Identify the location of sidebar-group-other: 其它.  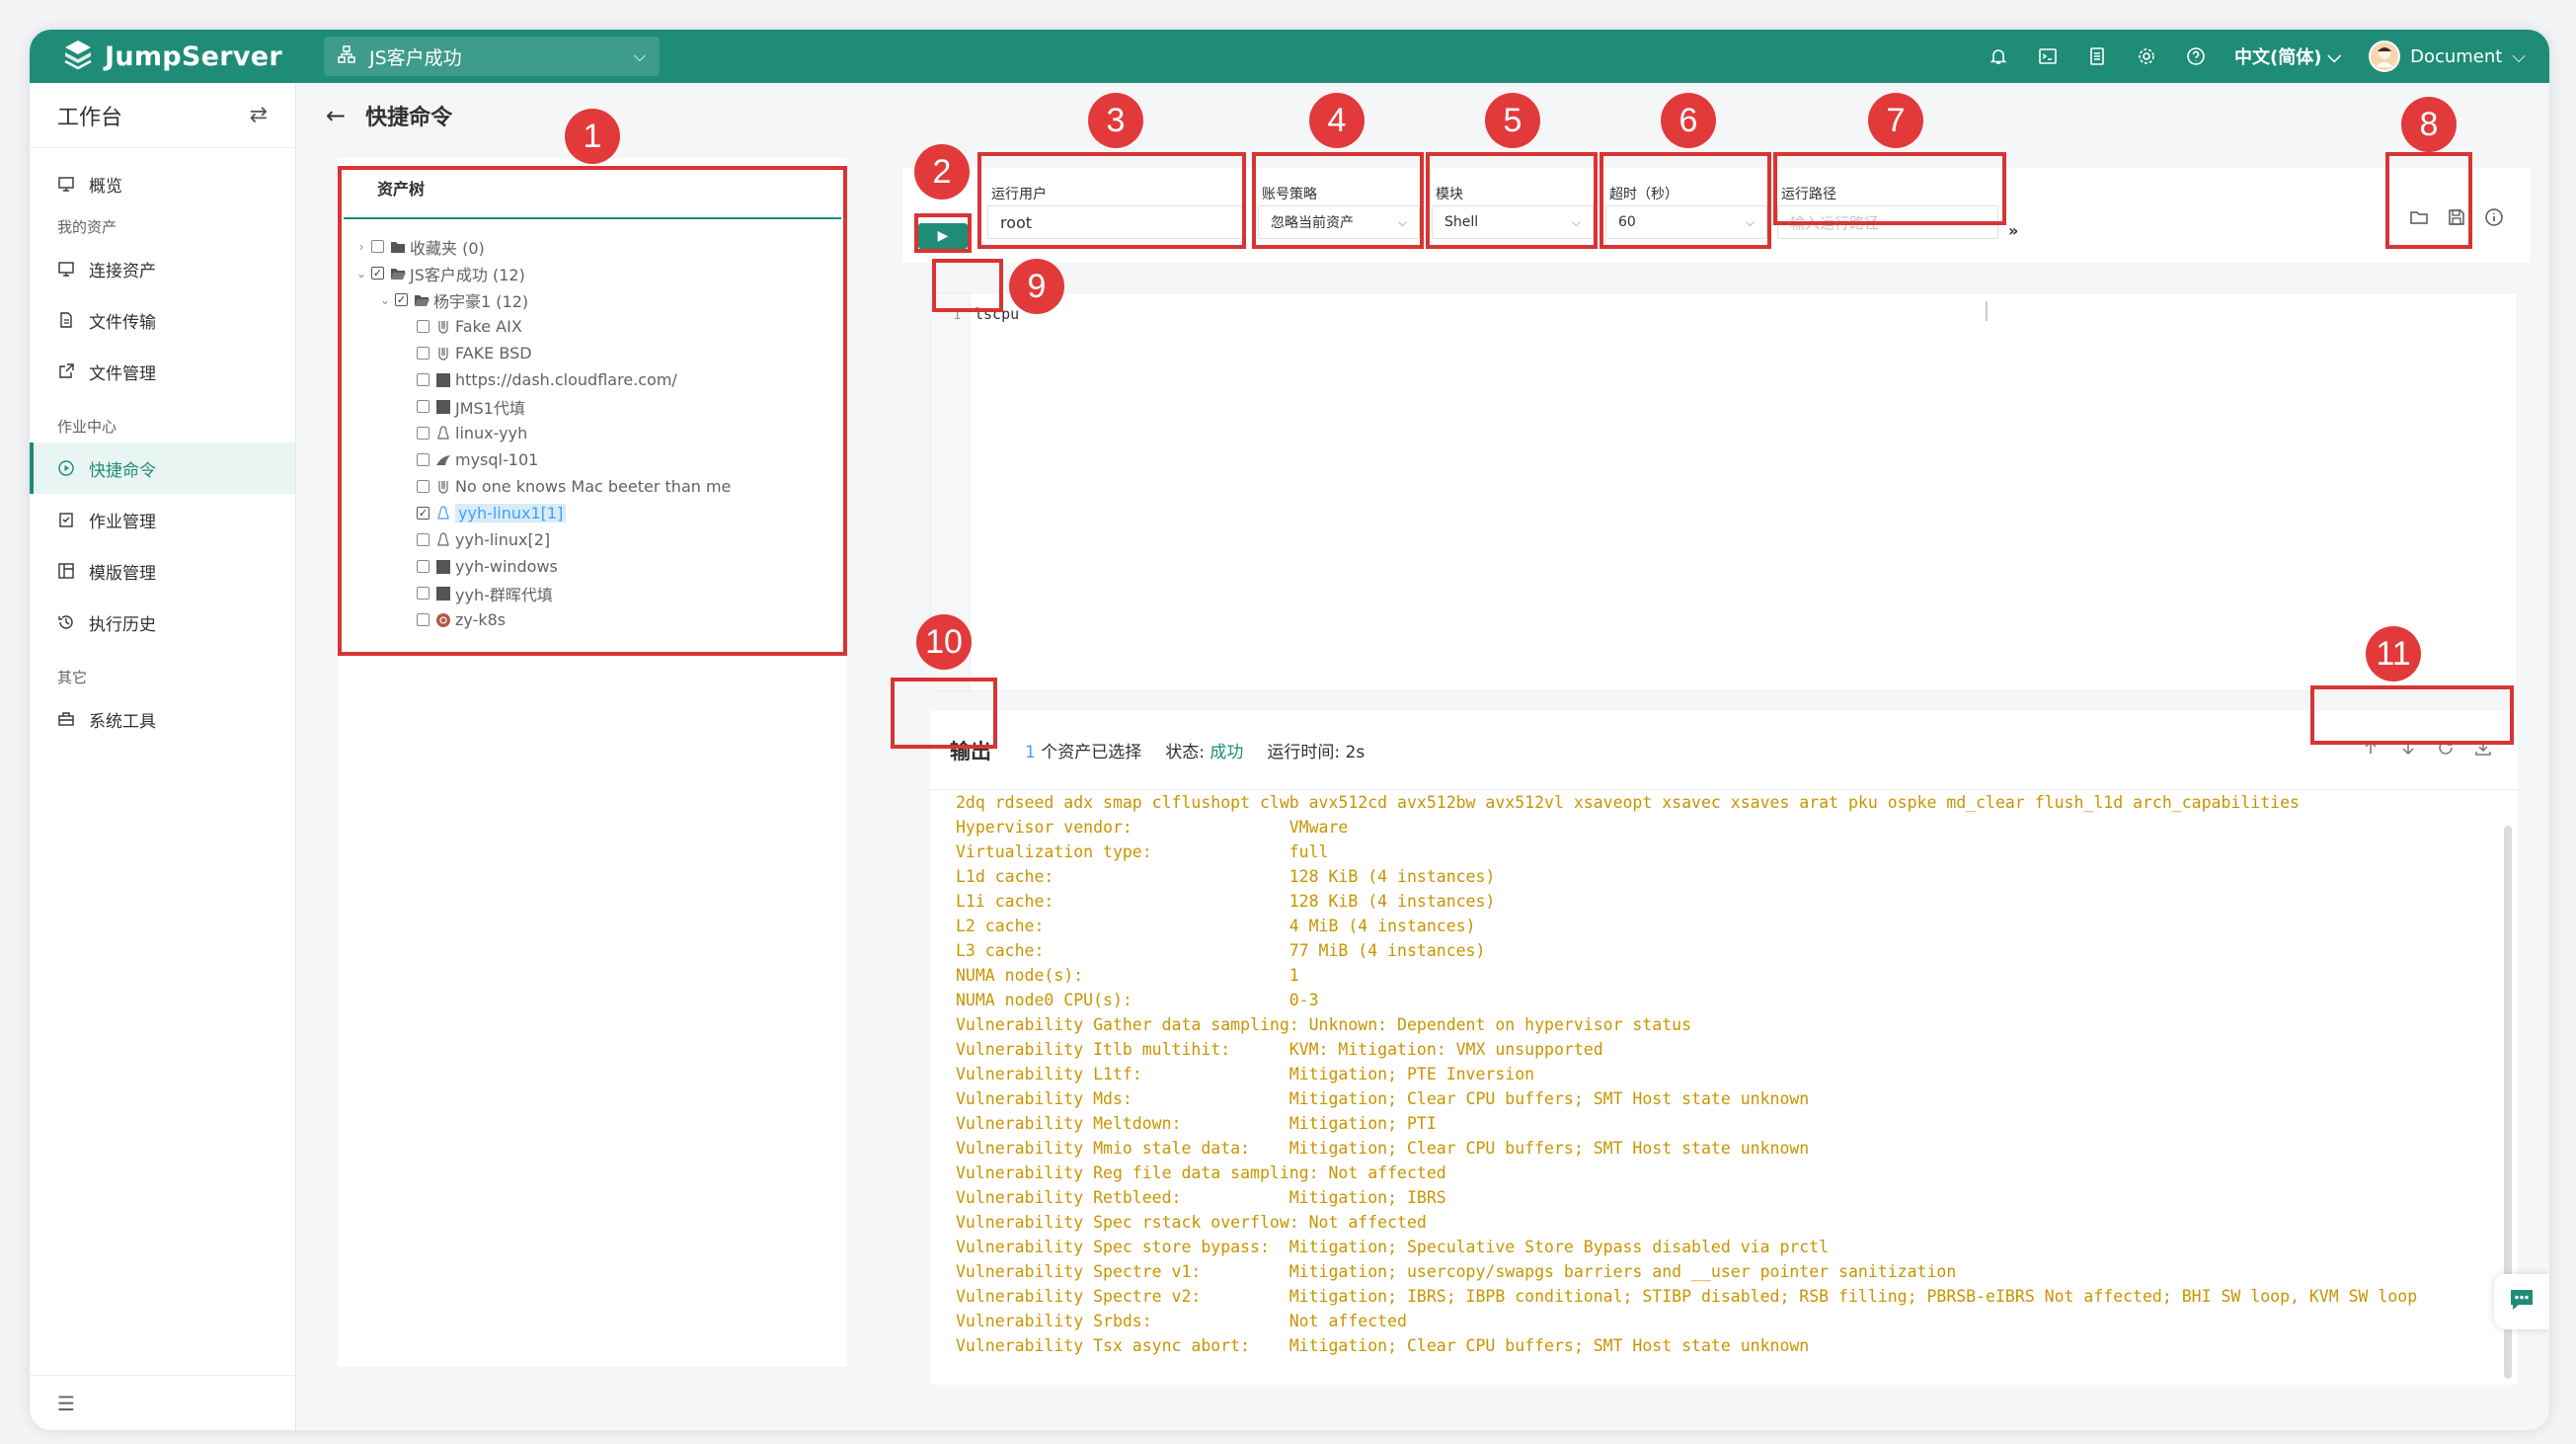
(72, 677).